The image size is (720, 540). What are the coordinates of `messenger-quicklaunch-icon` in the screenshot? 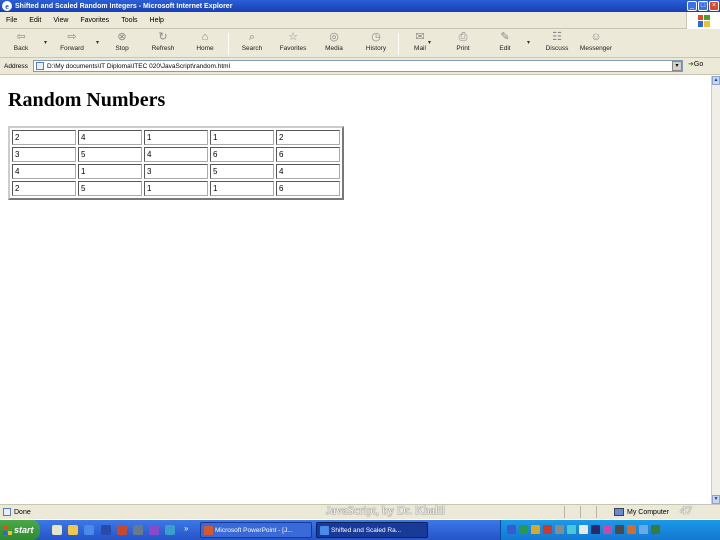 It's located at (170, 530).